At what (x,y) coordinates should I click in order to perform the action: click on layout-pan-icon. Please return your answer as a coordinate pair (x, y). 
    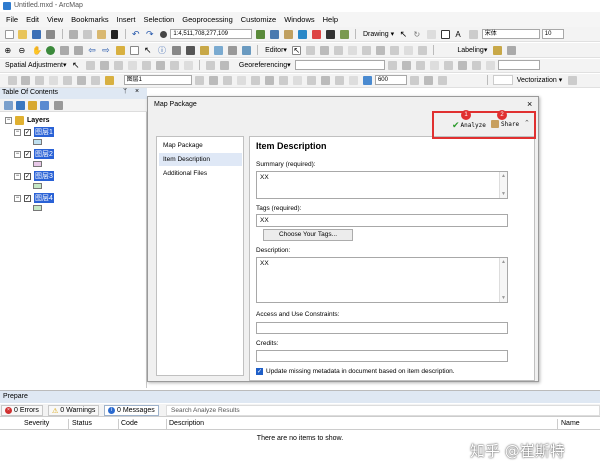
    Looking at the image, I should click on (40, 80).